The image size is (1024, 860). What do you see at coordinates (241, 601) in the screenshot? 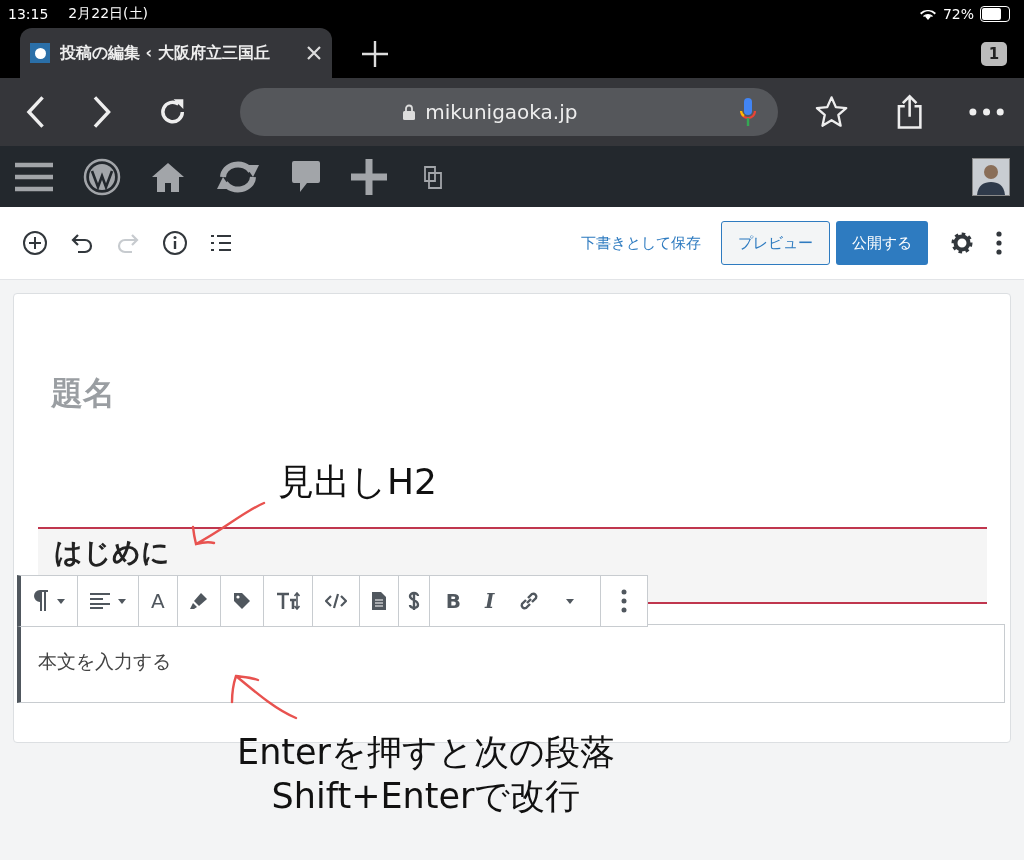
I see `tag-icon` at bounding box center [241, 601].